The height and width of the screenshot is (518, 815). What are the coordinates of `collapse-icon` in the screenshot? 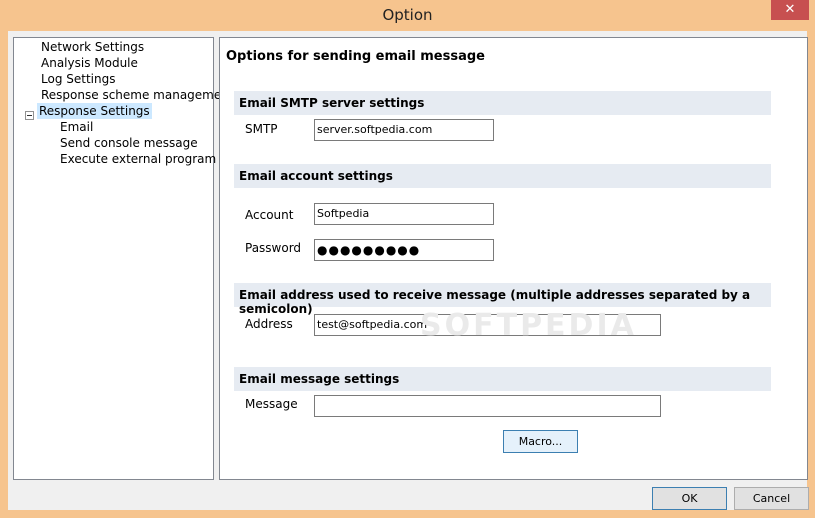 It's located at (29, 115).